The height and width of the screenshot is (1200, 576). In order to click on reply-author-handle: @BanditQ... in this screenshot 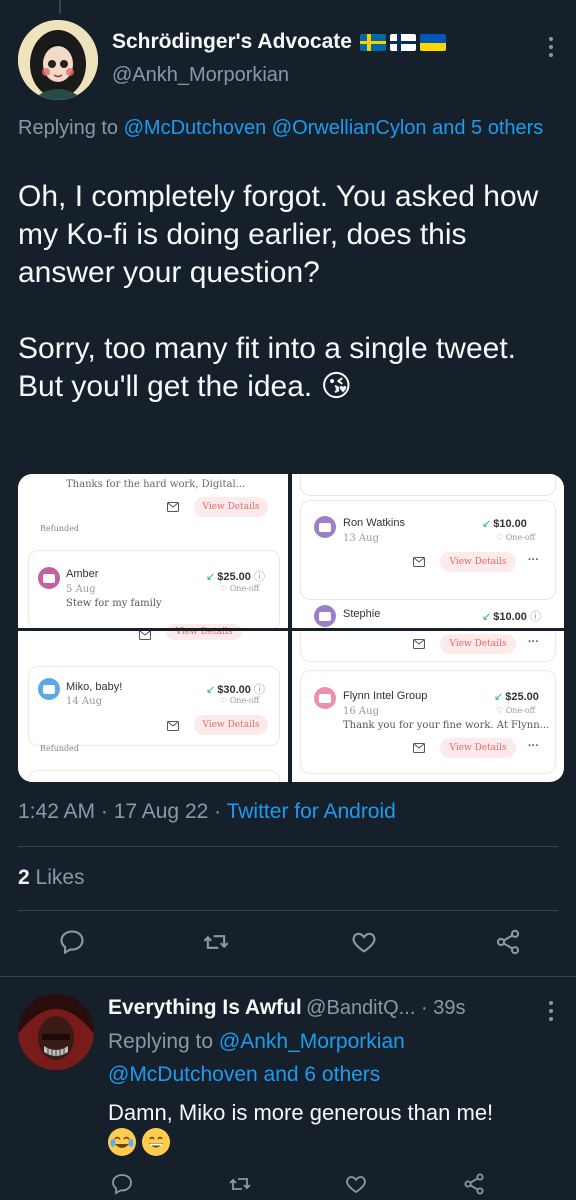, I will do `click(360, 1008)`.